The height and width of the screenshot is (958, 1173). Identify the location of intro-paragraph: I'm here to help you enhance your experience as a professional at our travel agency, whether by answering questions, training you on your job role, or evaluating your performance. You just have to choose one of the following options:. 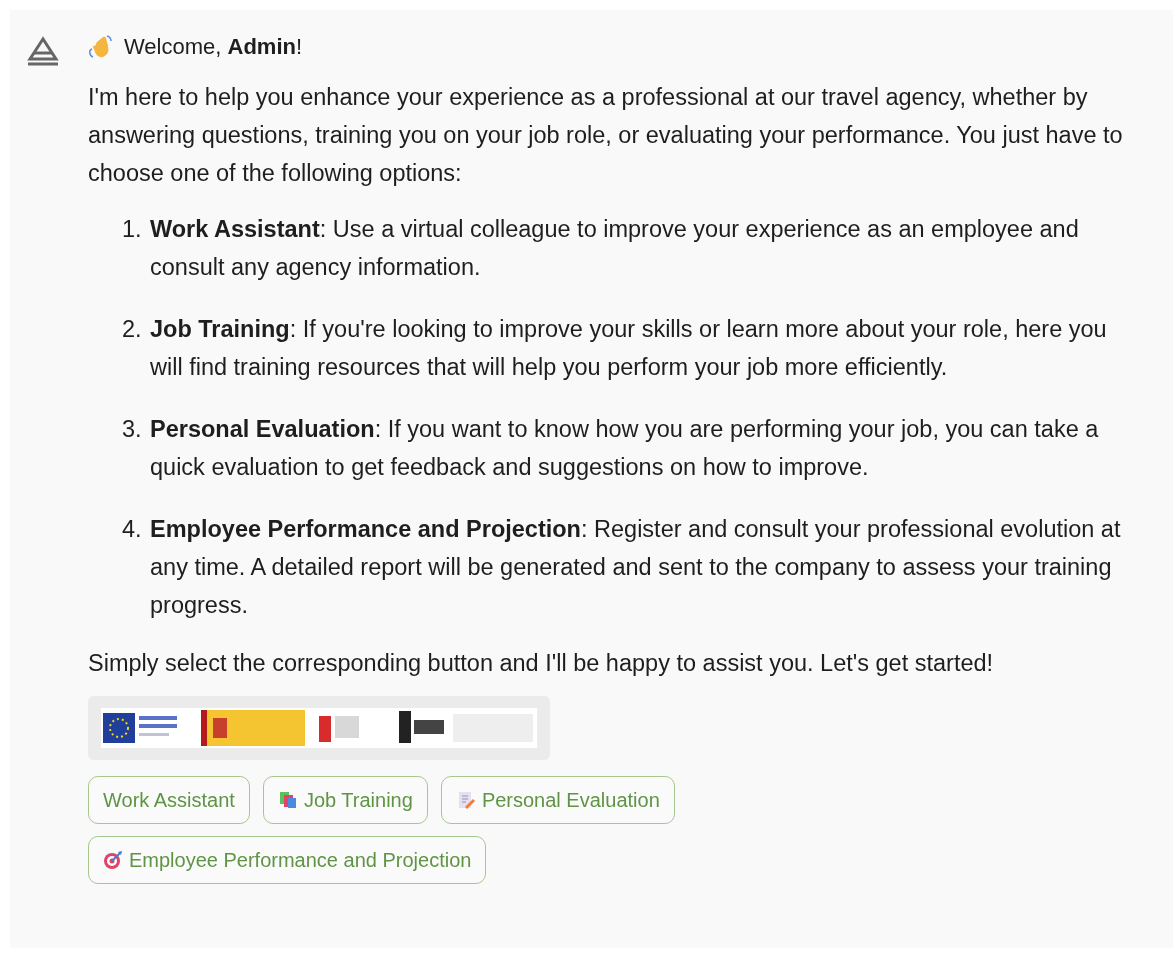
(606, 135).